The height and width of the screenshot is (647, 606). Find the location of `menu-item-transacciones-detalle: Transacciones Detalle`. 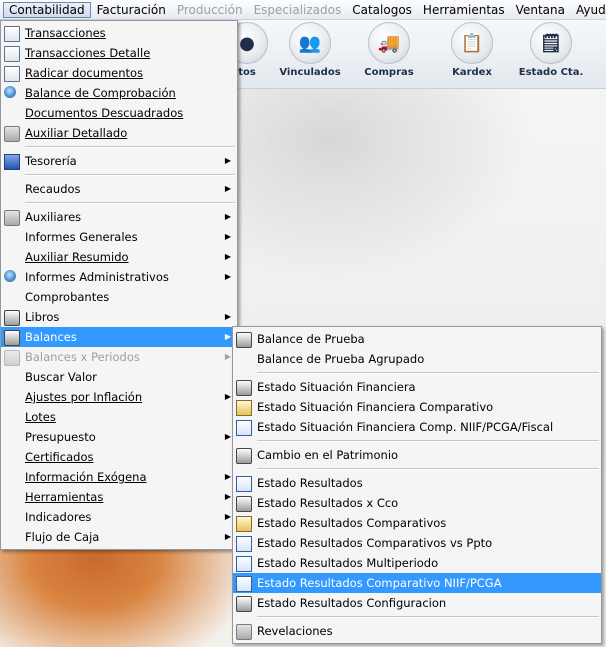

menu-item-transacciones-detalle: Transacciones Detalle is located at coordinates (119, 53).